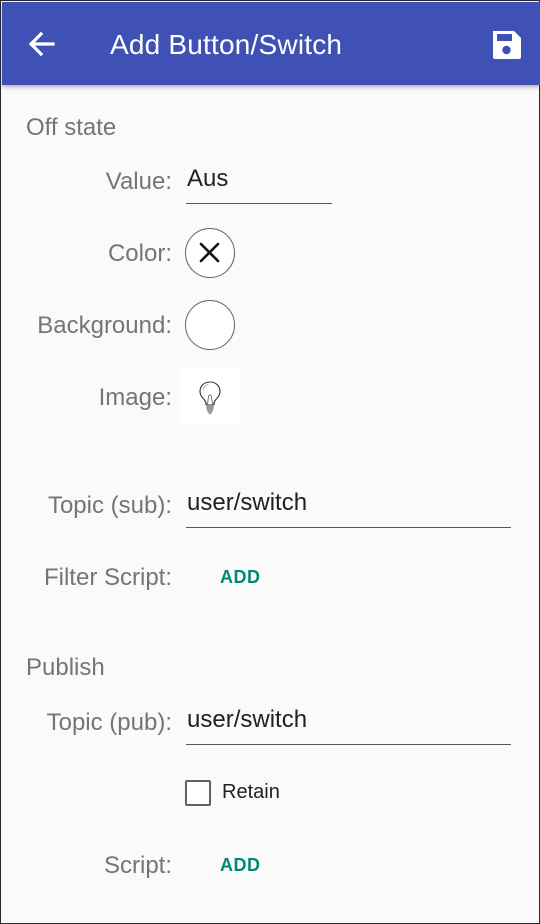  I want to click on retain-label: Retain, so click(251, 792).